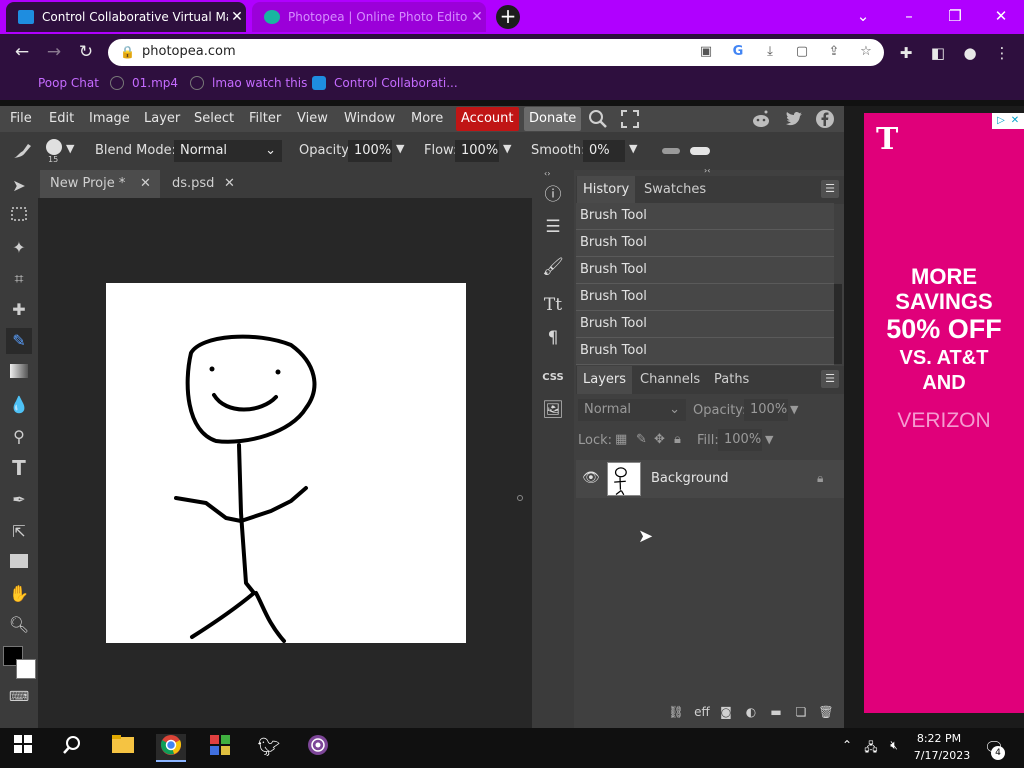 This screenshot has width=1024, height=768. Describe the element at coordinates (553, 305) in the screenshot. I see `character-icon: Tt` at that location.